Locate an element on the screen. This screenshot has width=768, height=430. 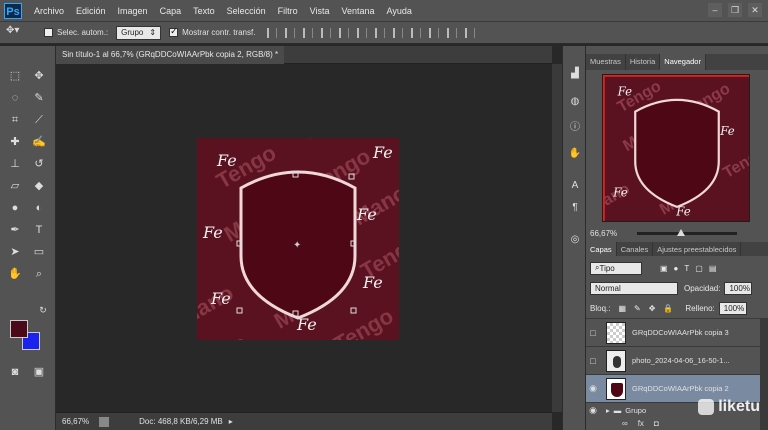
menu-edicion: Edición is located at coordinates (91, 11).